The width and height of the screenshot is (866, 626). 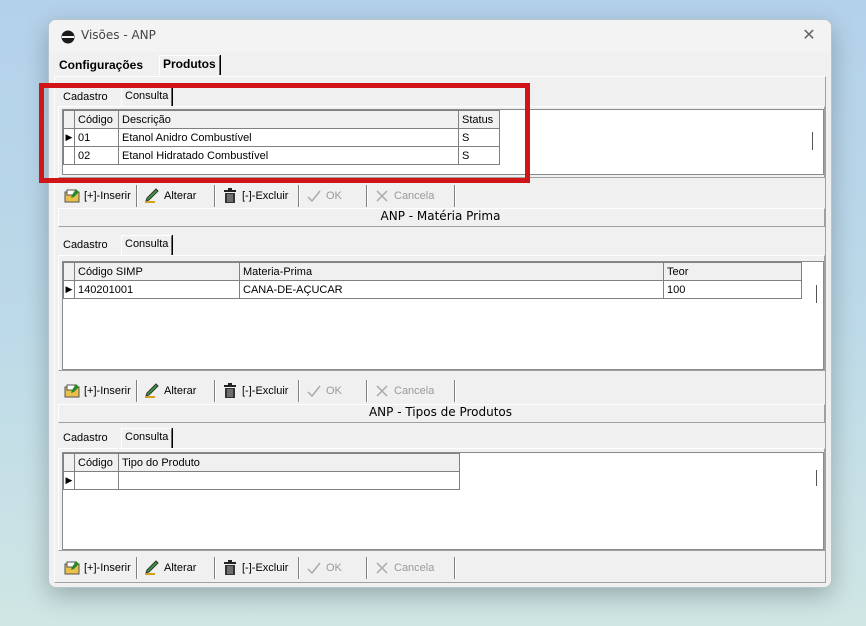 I want to click on tab-produtos: Produtos, so click(x=189, y=65).